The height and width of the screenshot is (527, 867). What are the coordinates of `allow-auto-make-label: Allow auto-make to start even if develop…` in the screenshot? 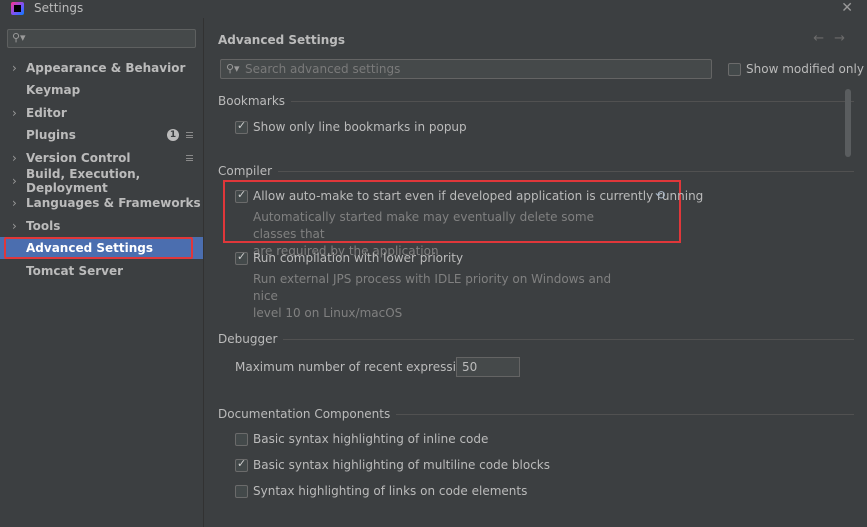 It's located at (478, 196).